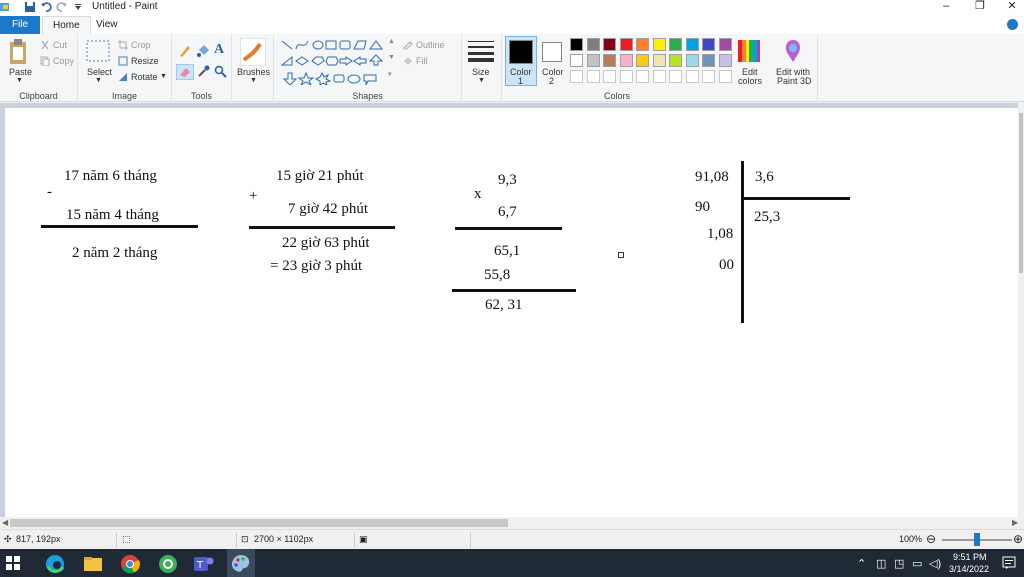 The image size is (1024, 577). What do you see at coordinates (168, 564) in the screenshot?
I see `cococ-browser-icon` at bounding box center [168, 564].